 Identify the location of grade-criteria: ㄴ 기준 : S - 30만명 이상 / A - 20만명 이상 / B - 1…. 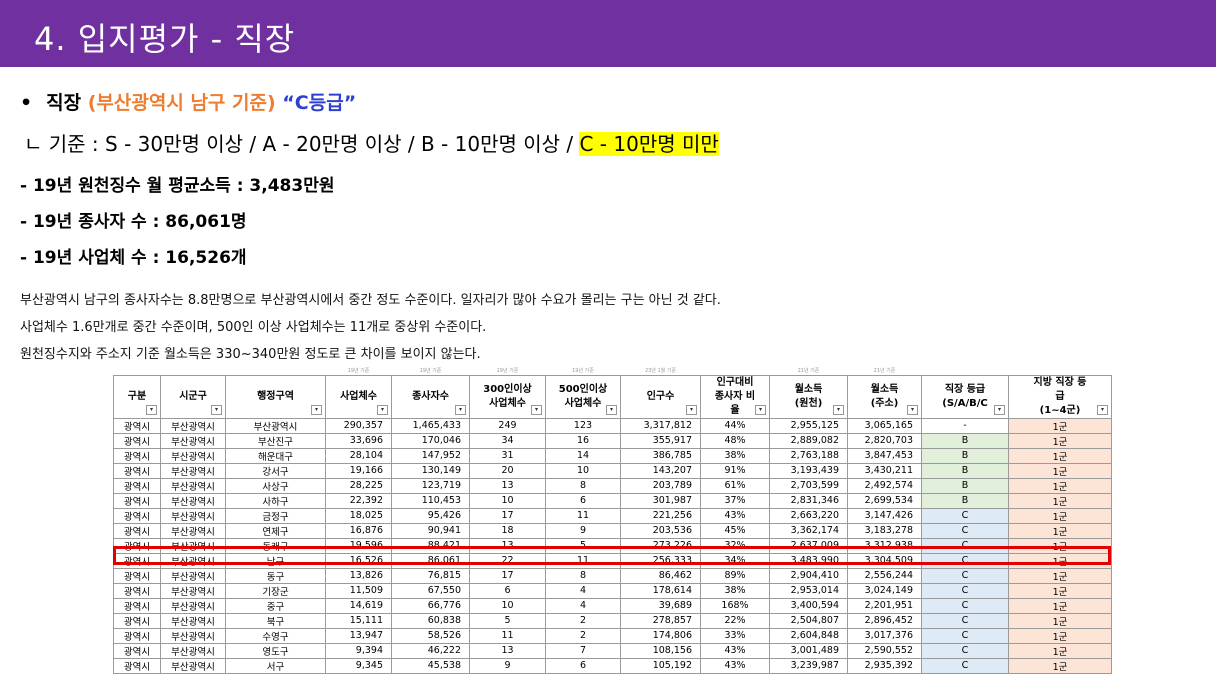
(371, 142).